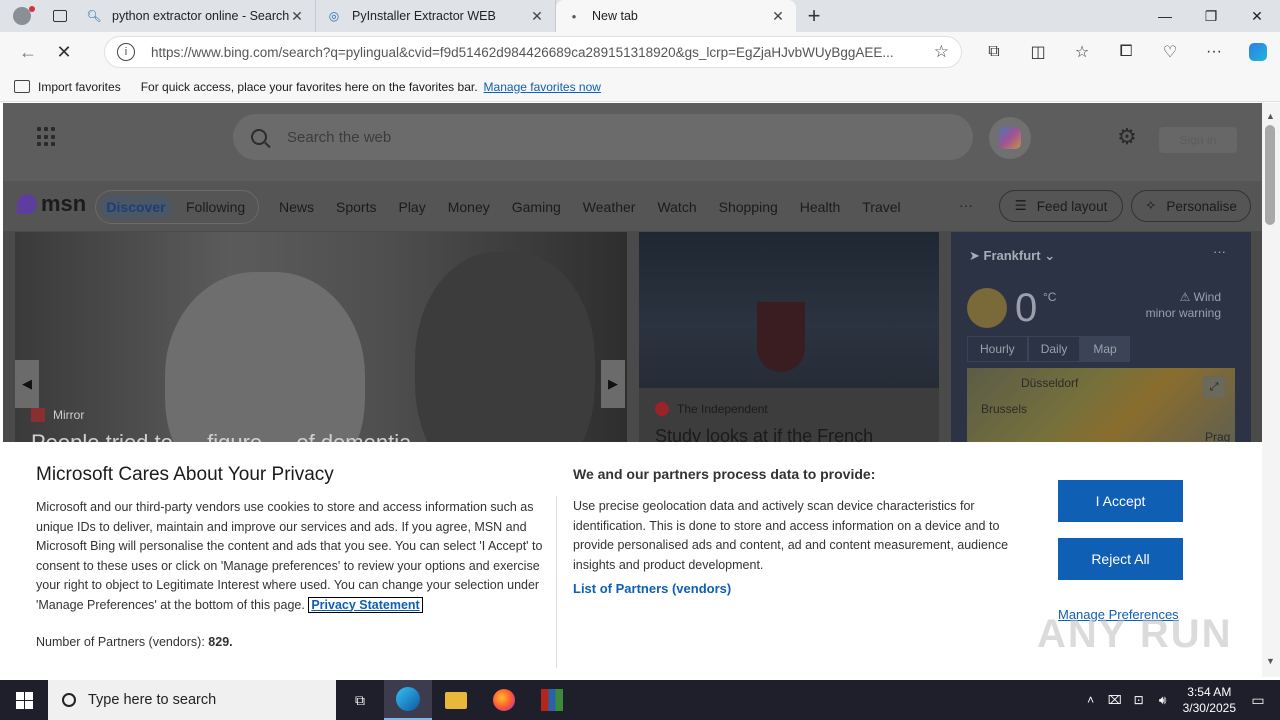 The image size is (1280, 720). I want to click on back-button: ←, so click(28, 52).